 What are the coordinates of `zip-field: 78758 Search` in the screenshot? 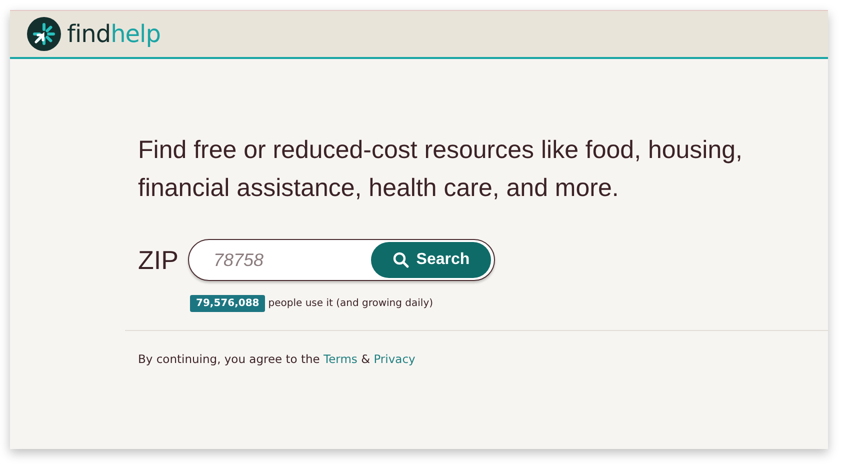 It's located at (342, 260).